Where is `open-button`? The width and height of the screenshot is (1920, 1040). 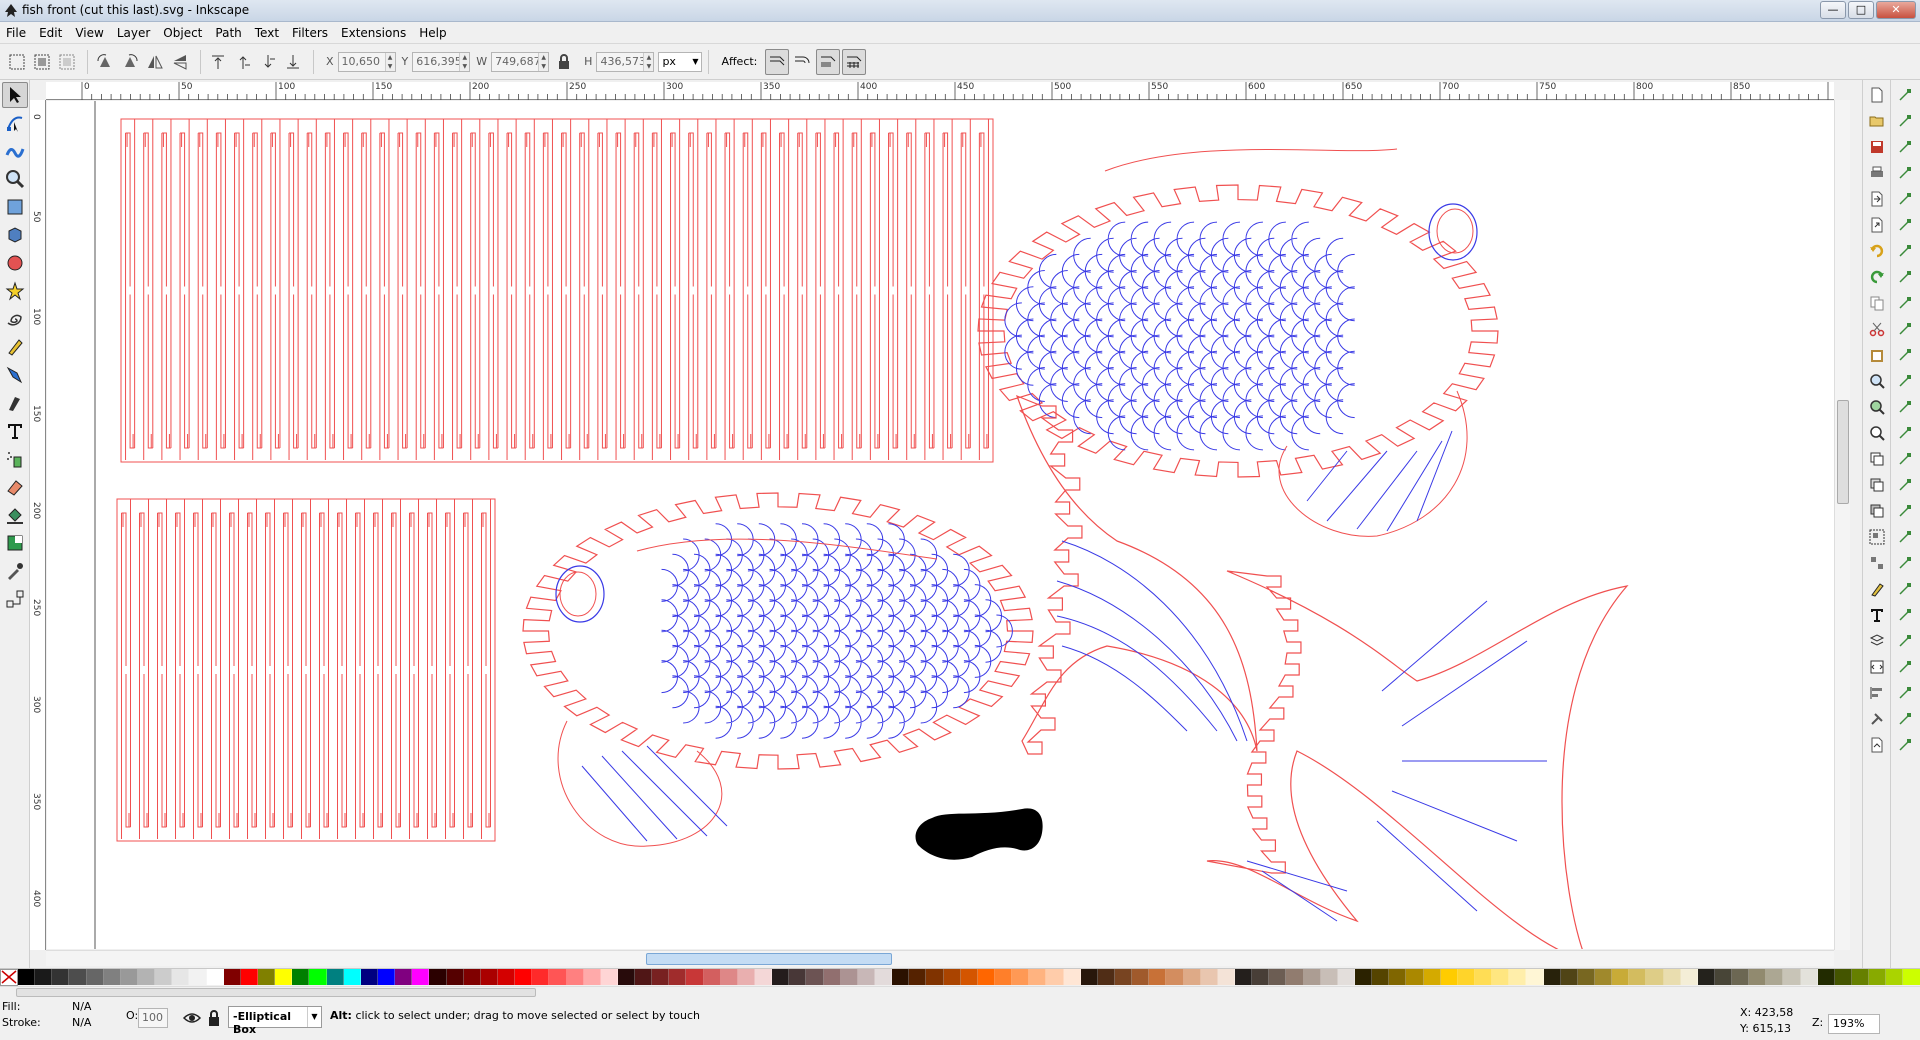 open-button is located at coordinates (1877, 121).